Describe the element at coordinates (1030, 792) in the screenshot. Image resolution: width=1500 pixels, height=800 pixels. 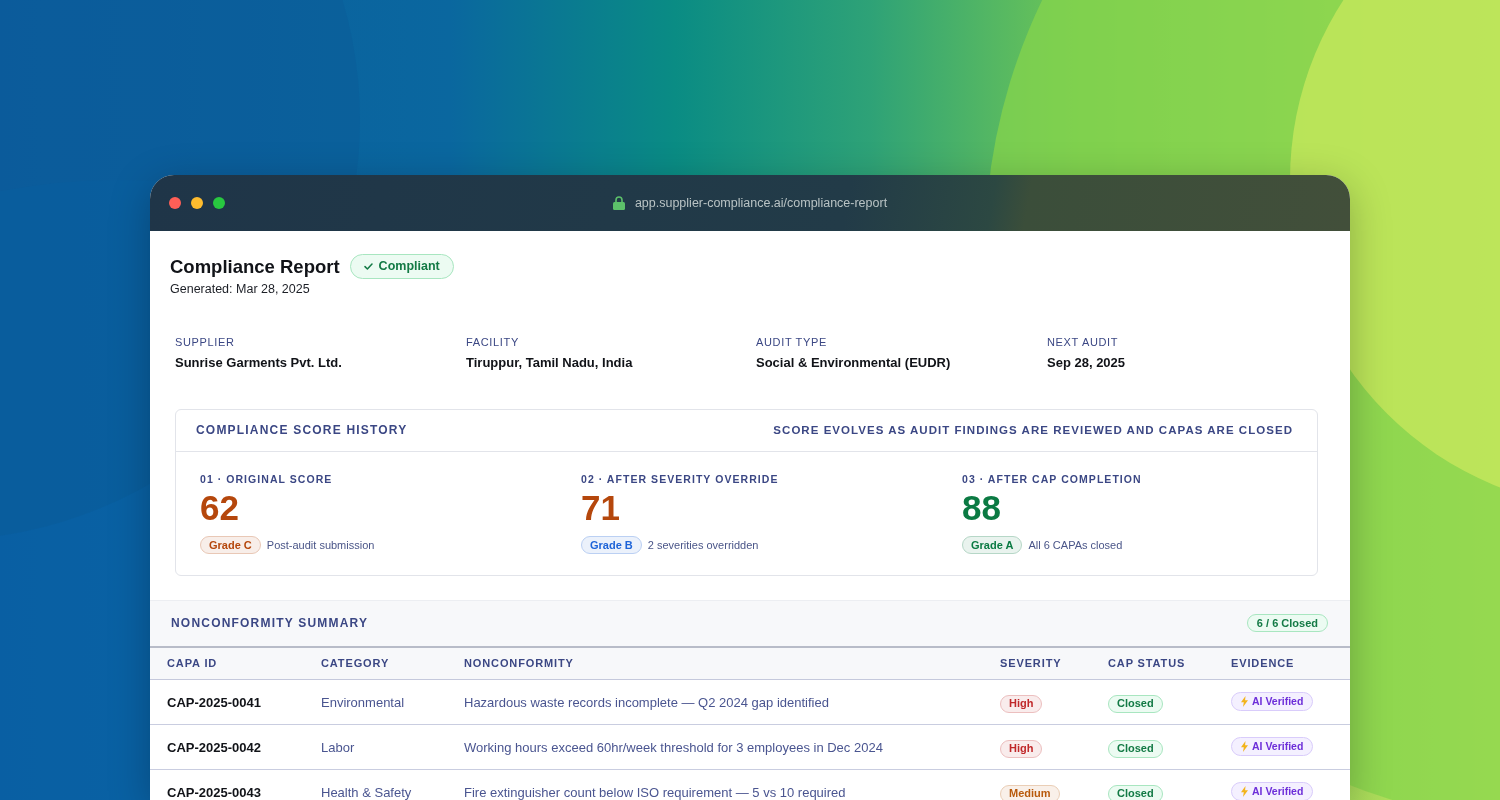
I see `severity-badge: Medium` at that location.